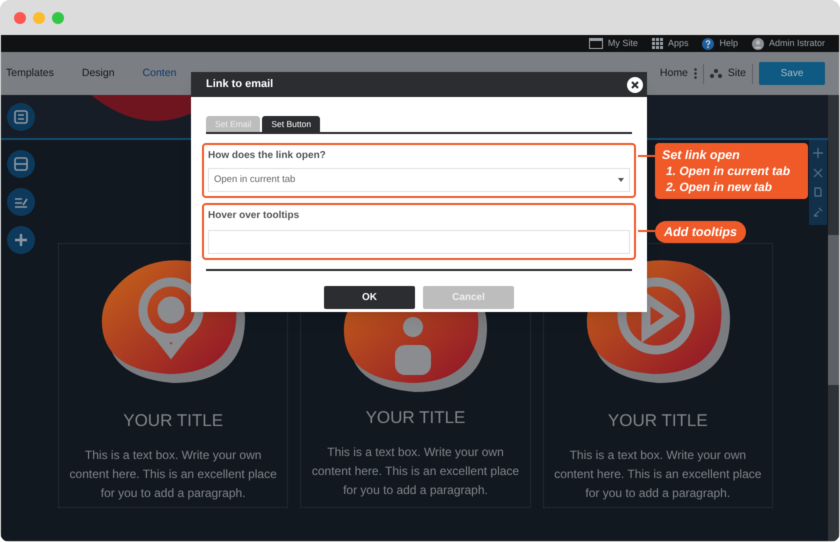 The height and width of the screenshot is (542, 840). I want to click on edit-text-icon, so click(21, 202).